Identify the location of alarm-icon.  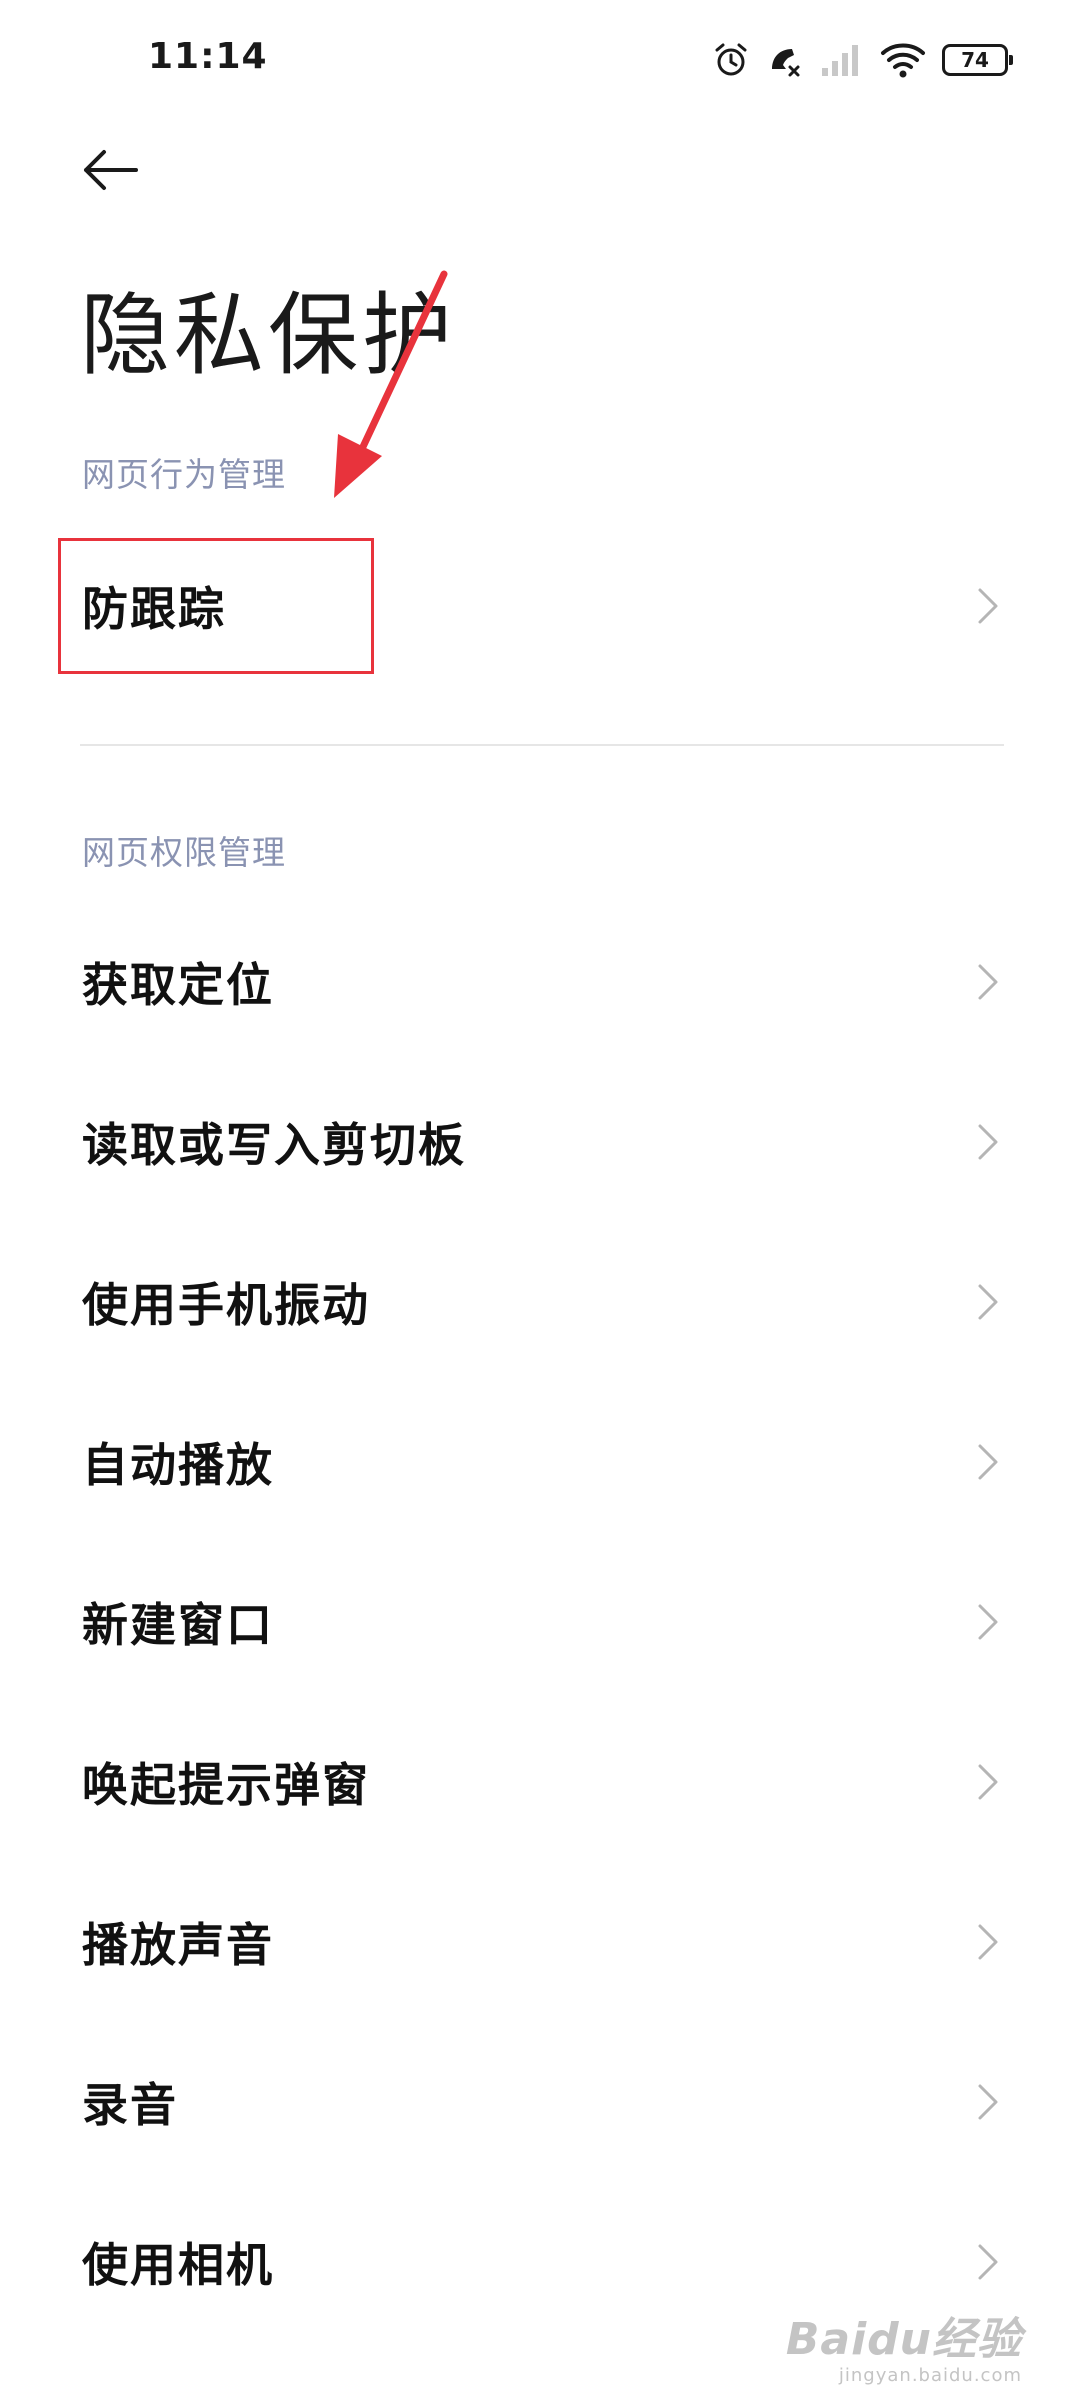
(731, 59).